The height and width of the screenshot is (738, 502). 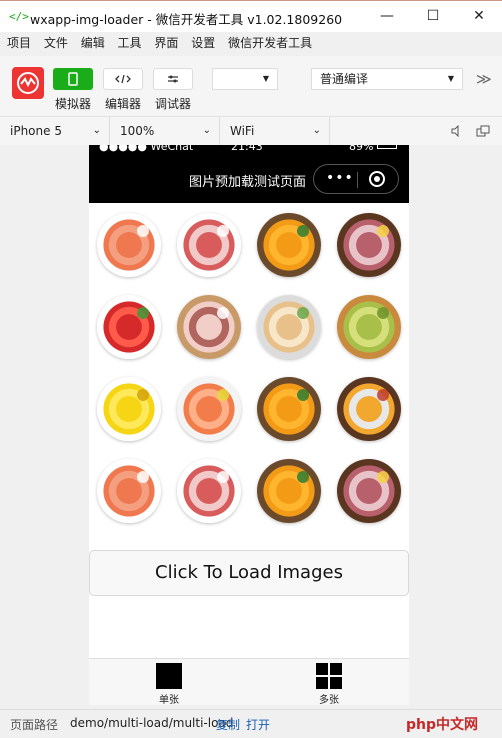 What do you see at coordinates (165, 131) in the screenshot?
I see `zoom-select: 100% ⌄` at bounding box center [165, 131].